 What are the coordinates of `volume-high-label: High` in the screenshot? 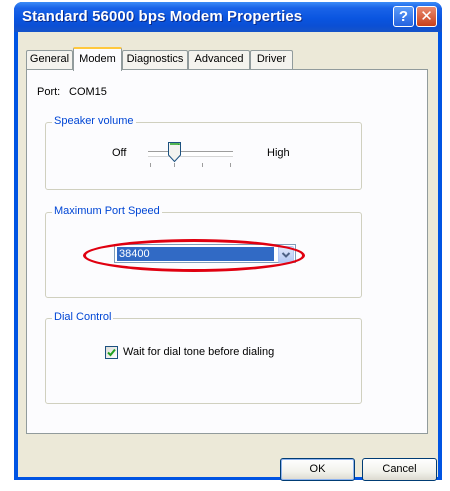 It's located at (278, 153).